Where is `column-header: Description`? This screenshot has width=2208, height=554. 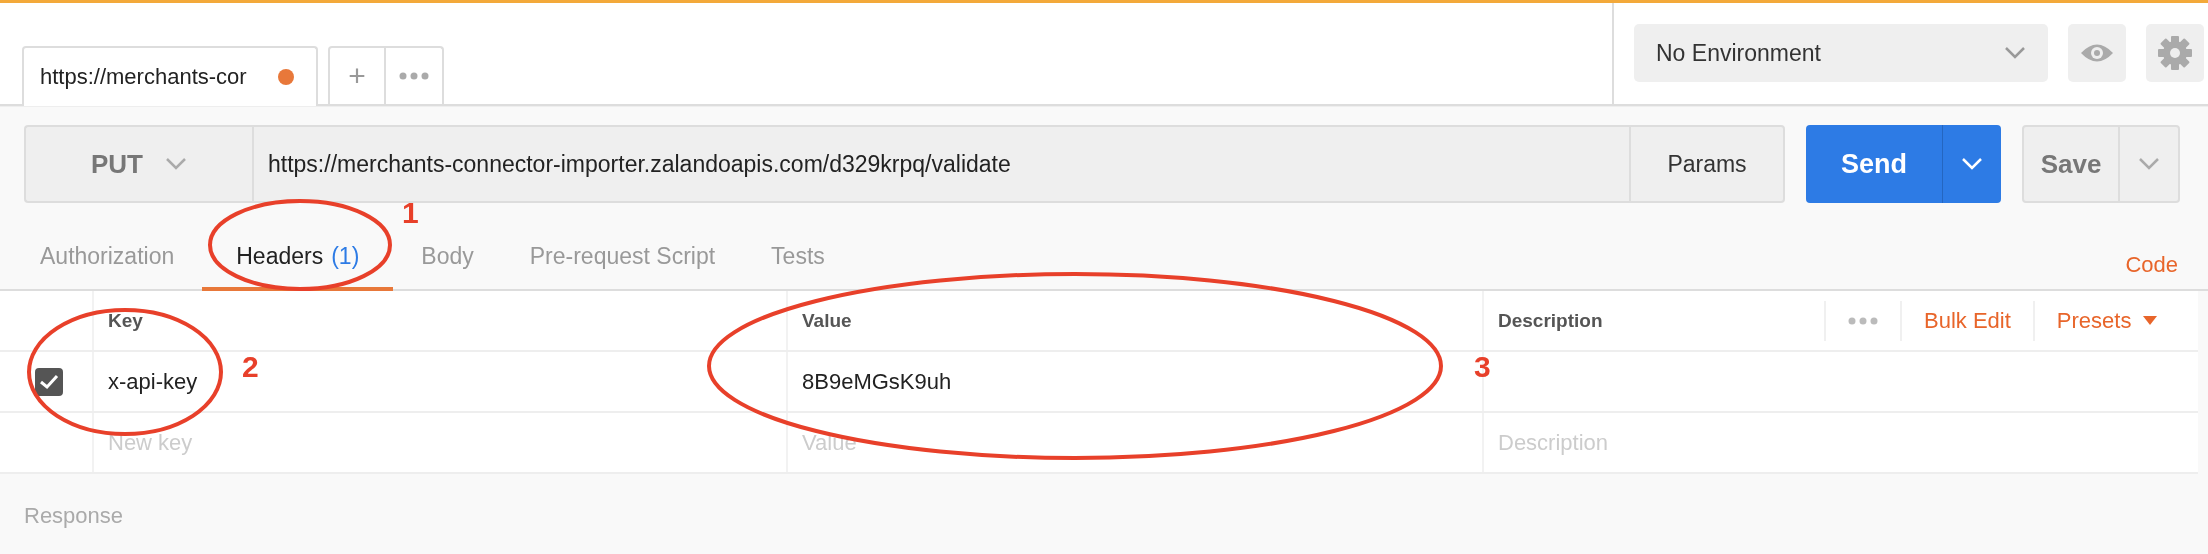
column-header: Description is located at coordinates (1550, 320).